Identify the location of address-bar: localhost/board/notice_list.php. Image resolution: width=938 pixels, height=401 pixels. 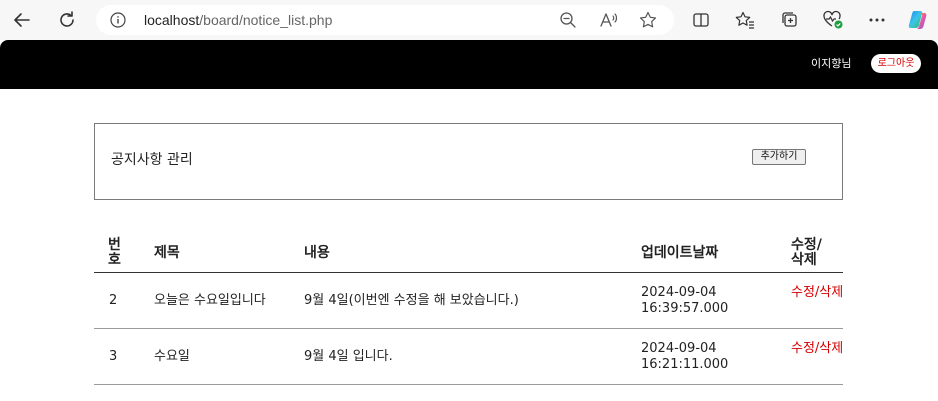
(385, 20).